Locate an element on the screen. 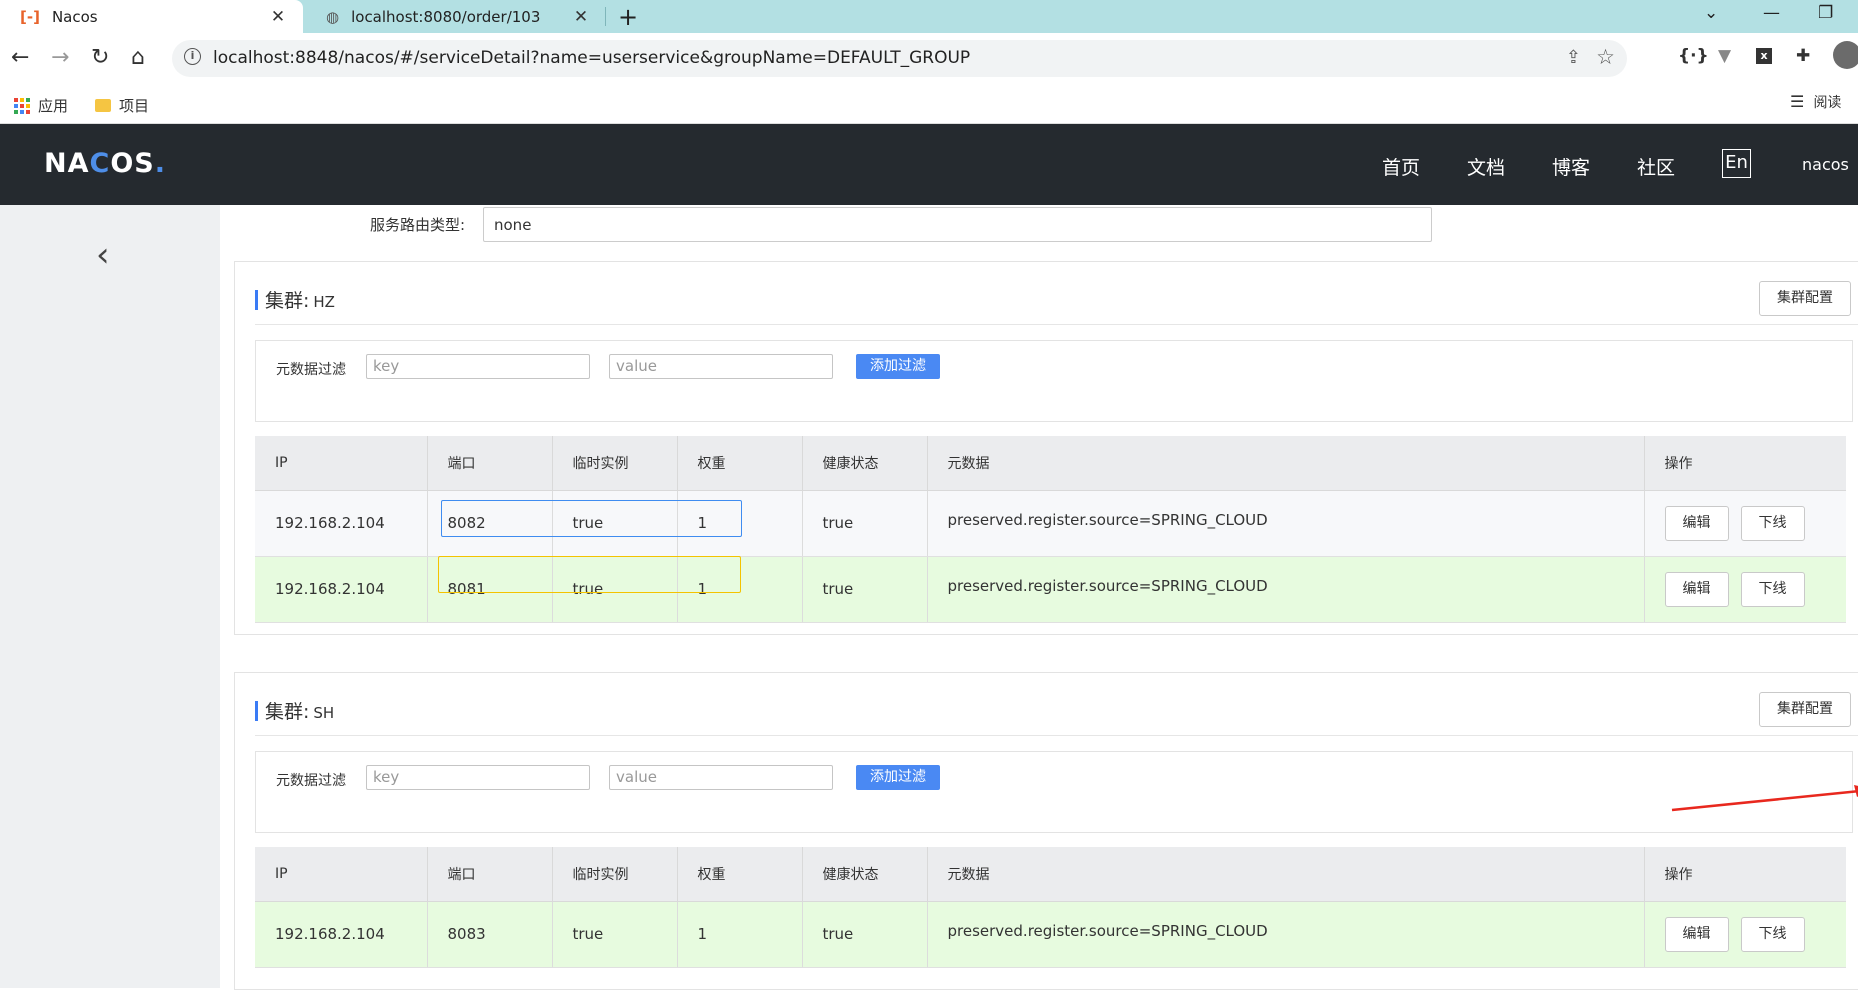 The width and height of the screenshot is (1858, 990). extensions-puzzle-icon: ✚ is located at coordinates (1803, 56).